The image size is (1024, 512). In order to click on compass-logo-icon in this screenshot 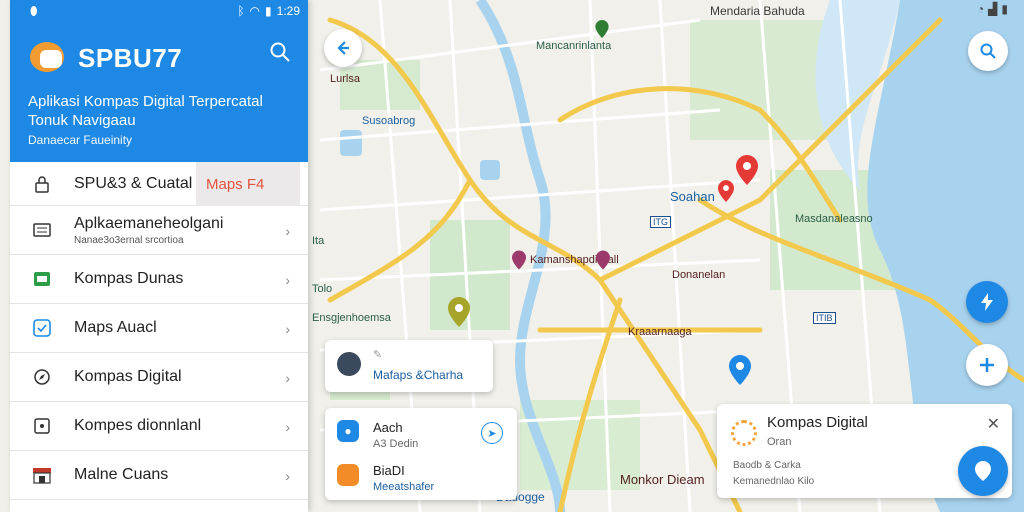, I will do `click(744, 433)`.